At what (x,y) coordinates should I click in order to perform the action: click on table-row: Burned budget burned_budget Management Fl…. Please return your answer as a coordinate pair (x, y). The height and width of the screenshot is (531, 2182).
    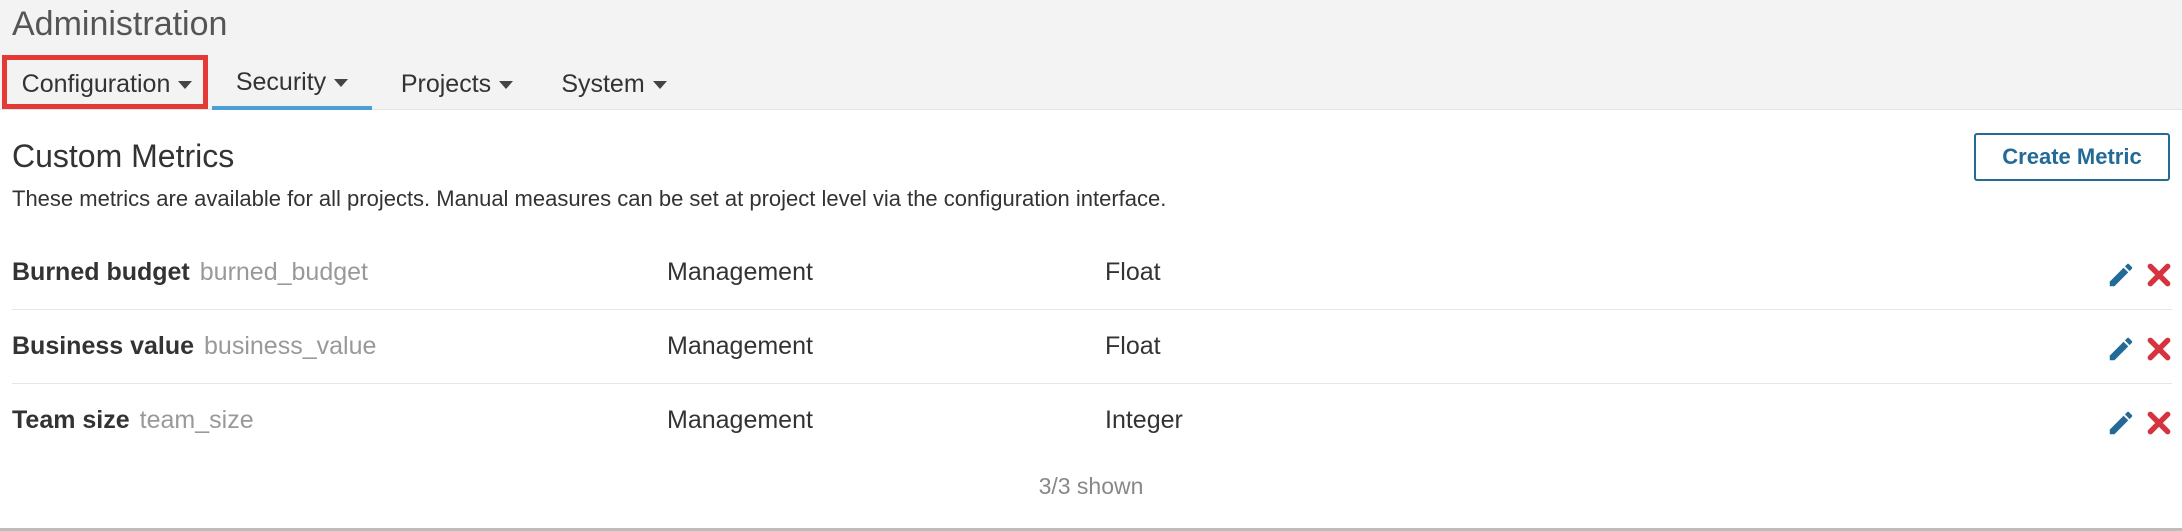
    Looking at the image, I should click on (1091, 273).